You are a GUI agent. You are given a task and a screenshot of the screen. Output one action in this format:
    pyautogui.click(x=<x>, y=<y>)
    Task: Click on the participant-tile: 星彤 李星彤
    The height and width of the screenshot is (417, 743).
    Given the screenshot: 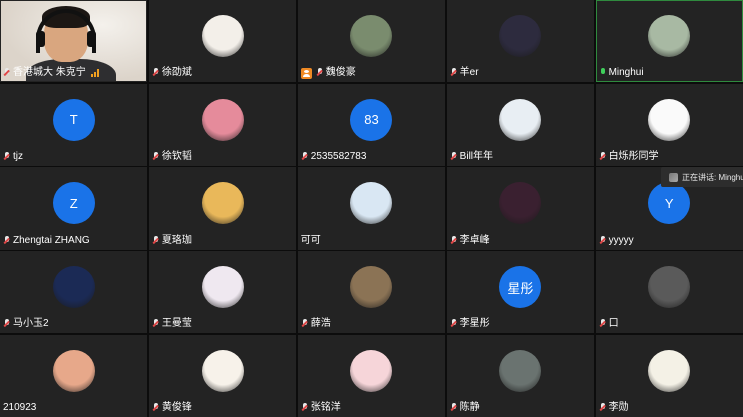 What is the action you would take?
    pyautogui.click(x=520, y=292)
    